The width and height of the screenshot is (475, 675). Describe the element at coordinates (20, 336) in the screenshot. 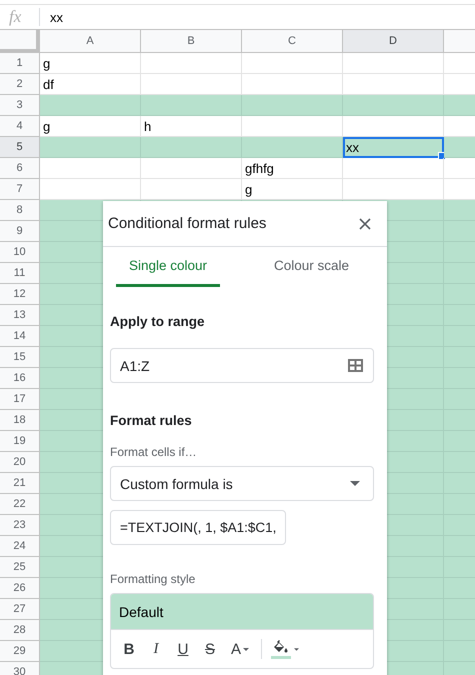

I see `row-header: 14` at that location.